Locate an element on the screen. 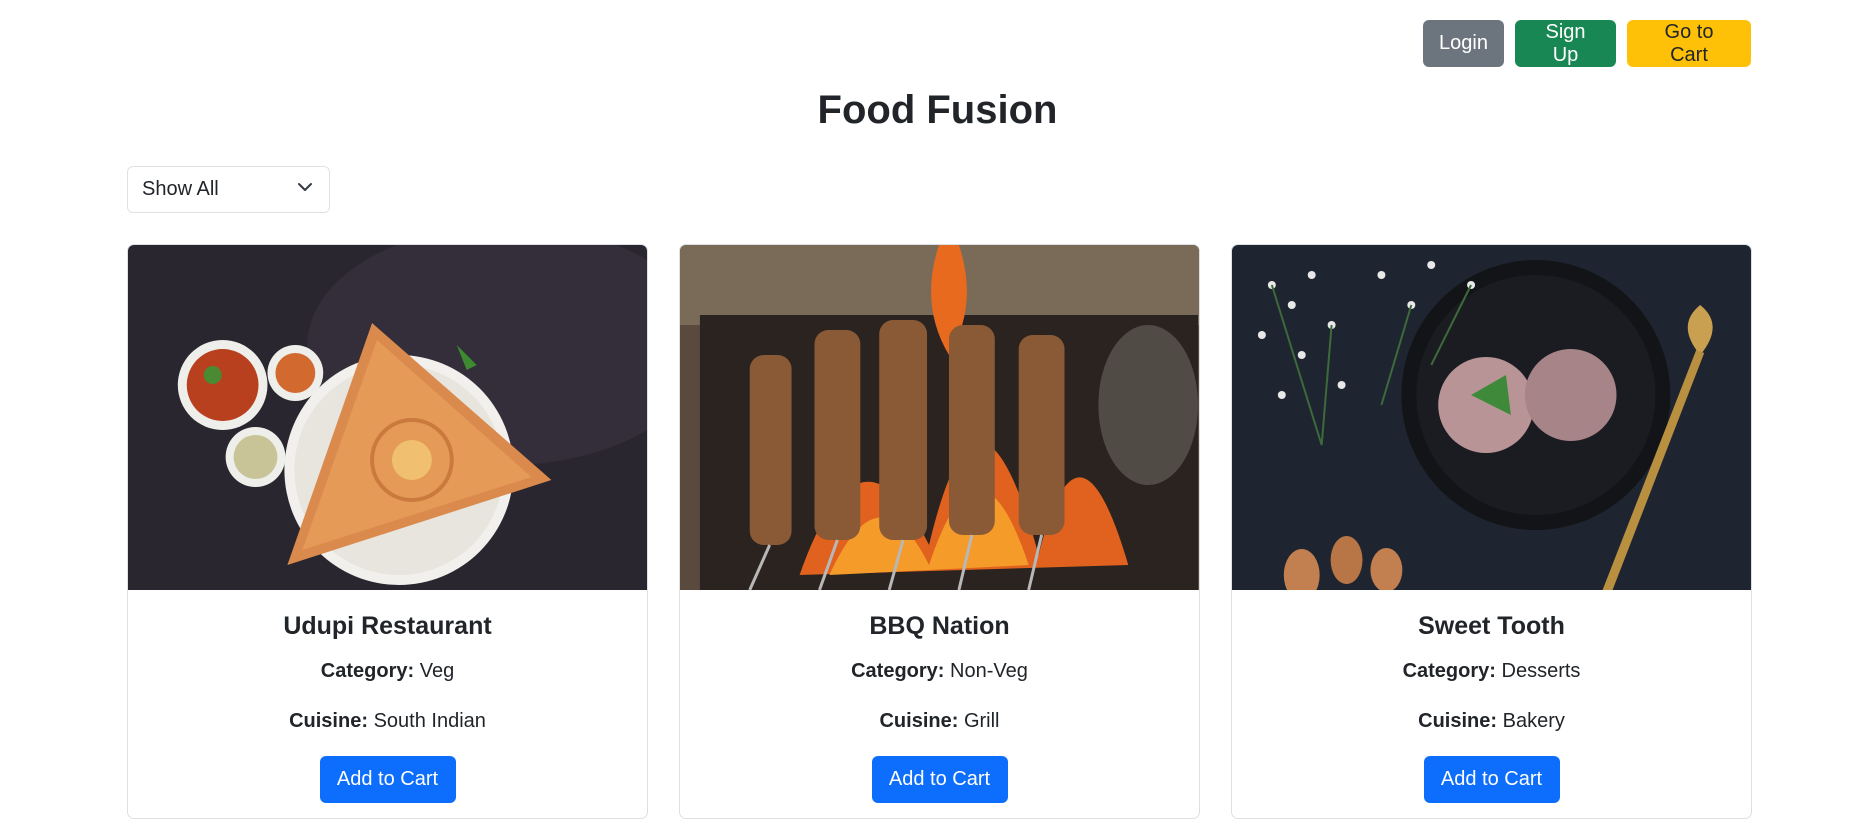 This screenshot has width=1875, height=827. category-filter-select: Show All is located at coordinates (228, 189).